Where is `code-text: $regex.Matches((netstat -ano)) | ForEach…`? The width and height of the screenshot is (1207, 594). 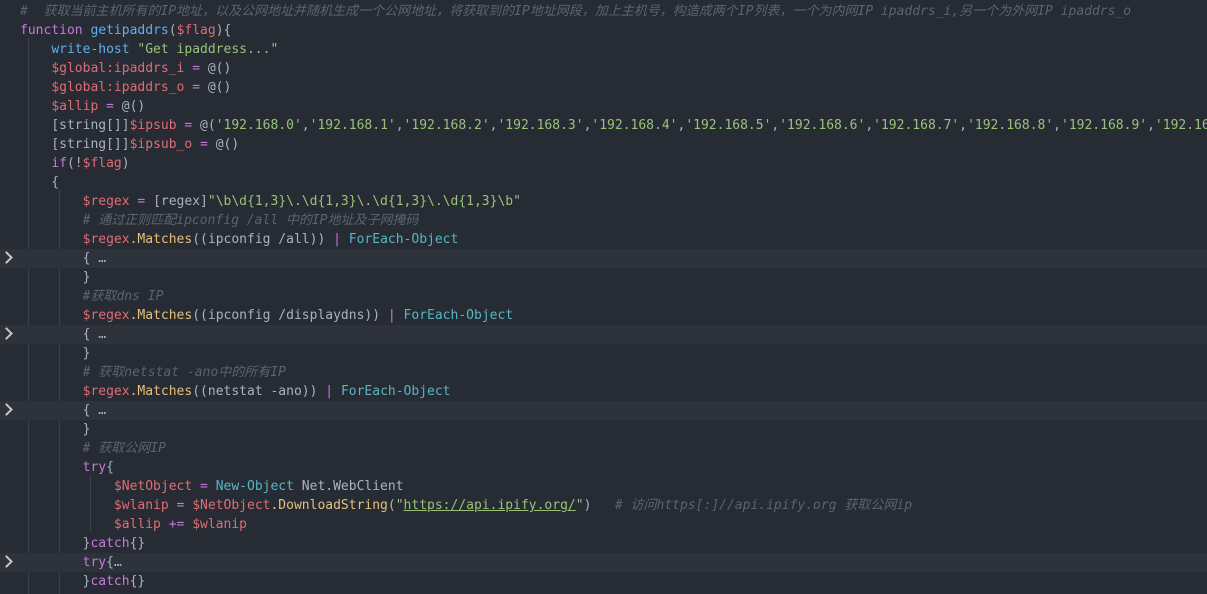
code-text: $regex.Matches((netstat -ano)) | ForEach… is located at coordinates (235, 391).